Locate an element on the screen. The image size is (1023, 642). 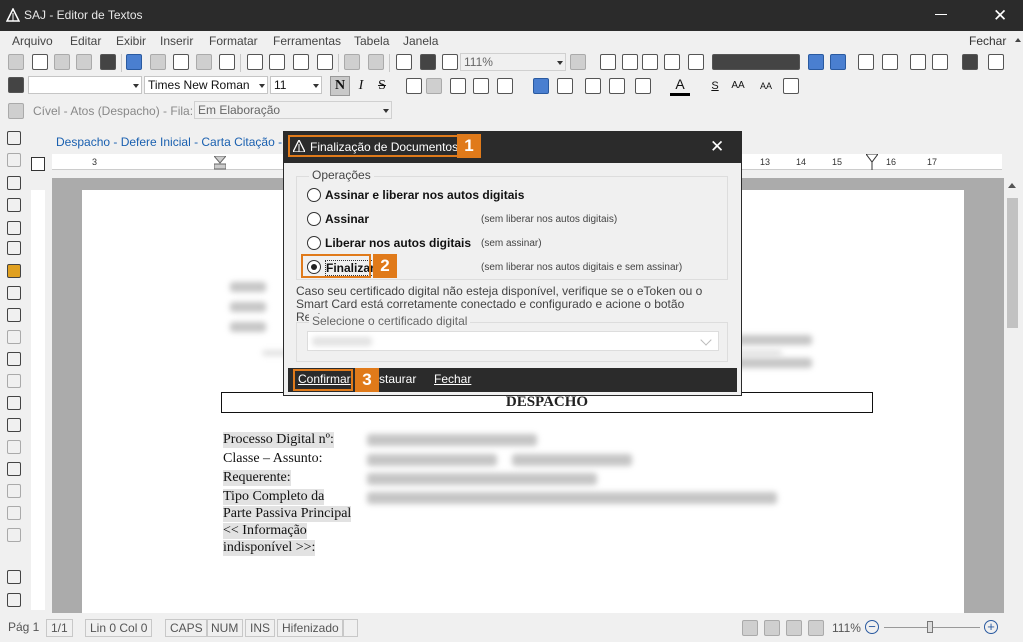
tool-share-icon is located at coordinates (14, 555).